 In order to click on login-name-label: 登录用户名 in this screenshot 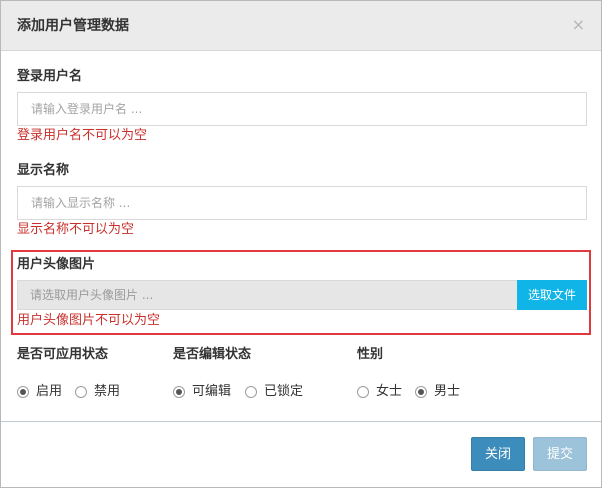, I will do `click(50, 76)`.